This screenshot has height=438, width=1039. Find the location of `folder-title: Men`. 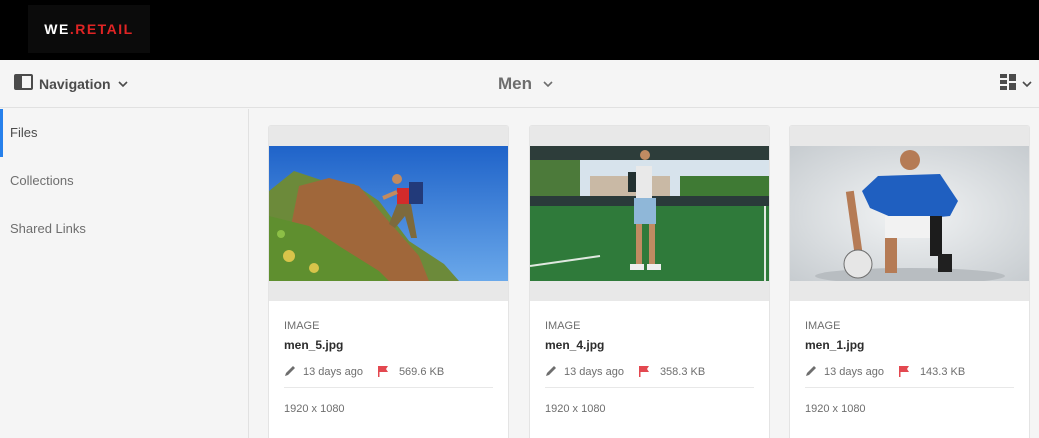

folder-title: Men is located at coordinates (515, 83).